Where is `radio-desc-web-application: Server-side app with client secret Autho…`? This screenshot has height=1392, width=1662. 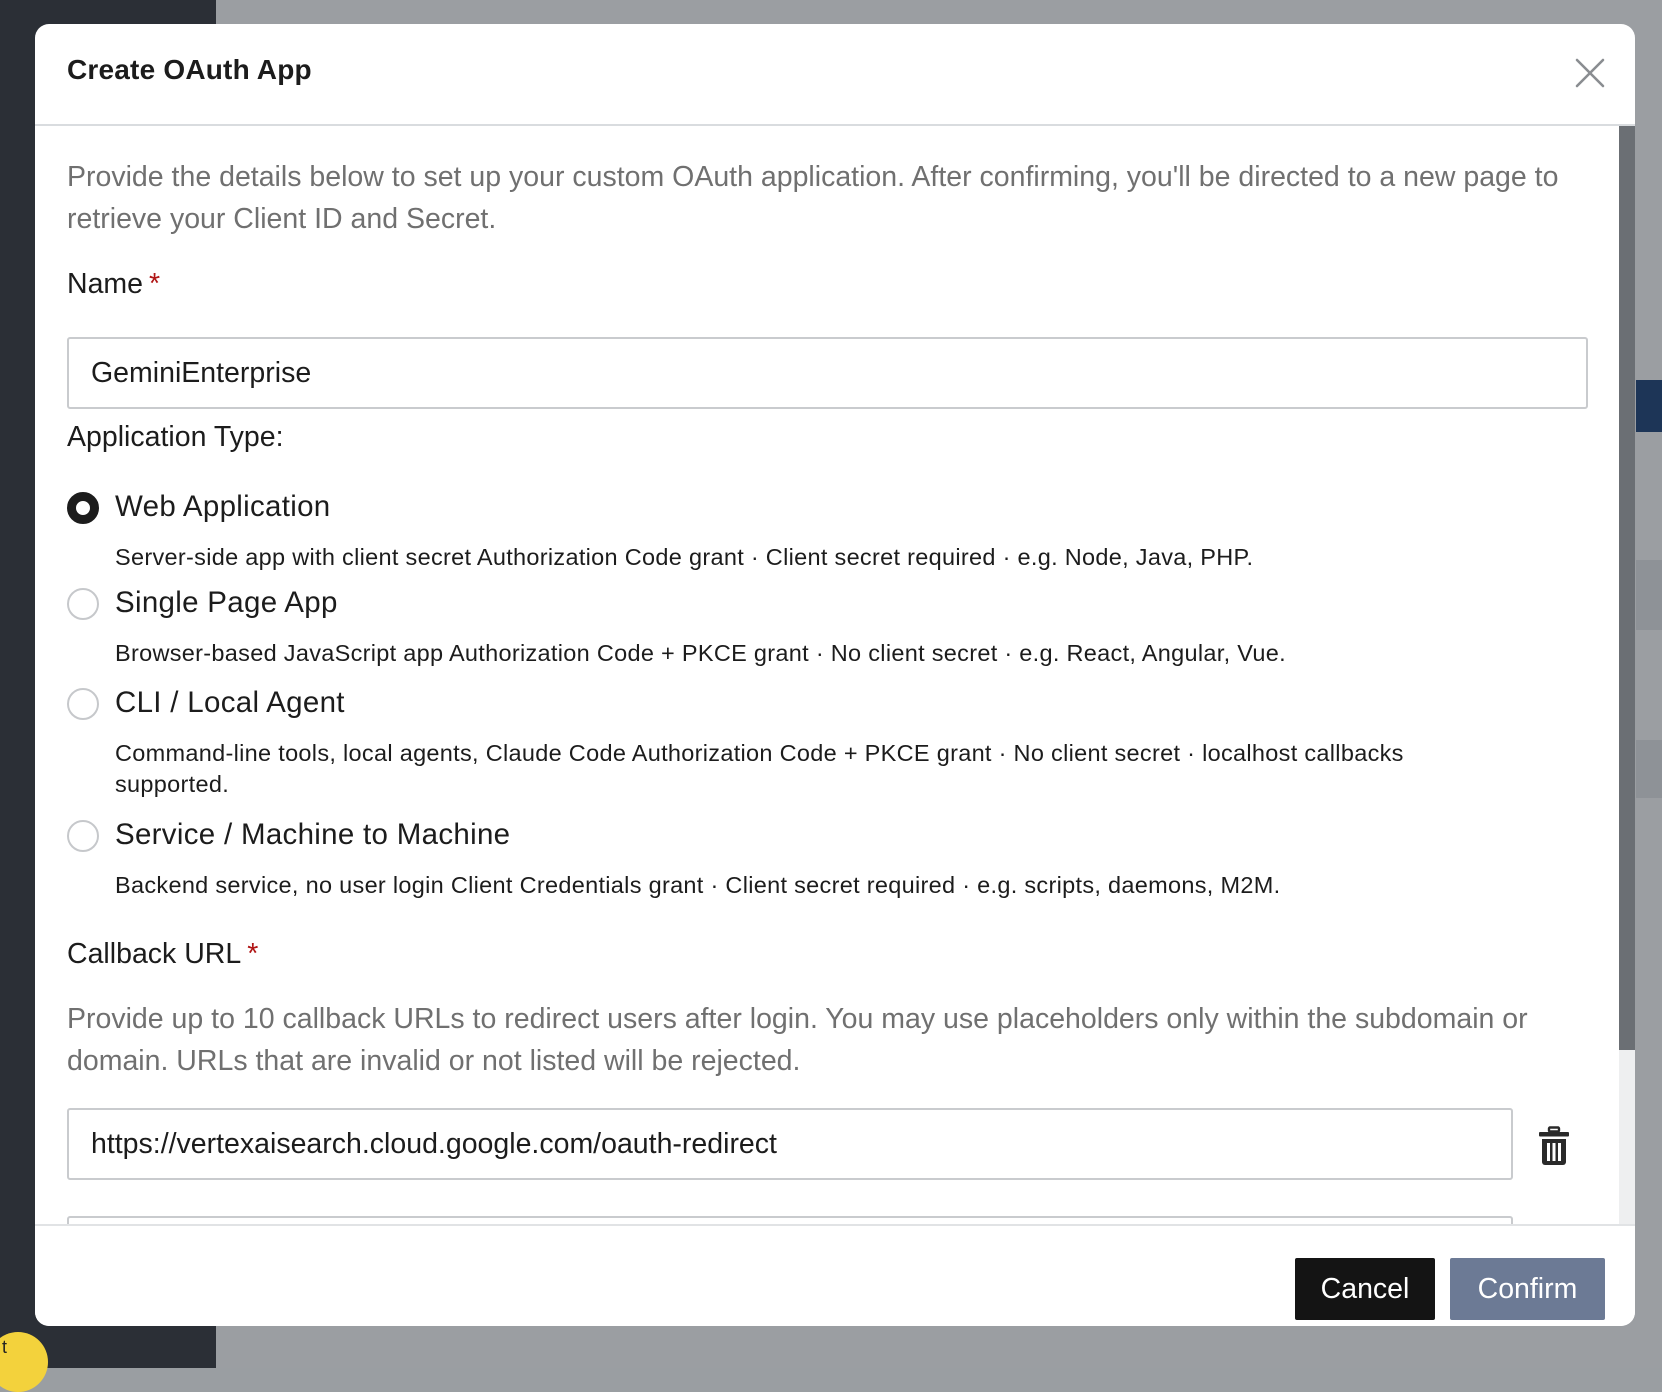
radio-desc-web-application: Server-side app with client secret Autho… is located at coordinates (684, 557).